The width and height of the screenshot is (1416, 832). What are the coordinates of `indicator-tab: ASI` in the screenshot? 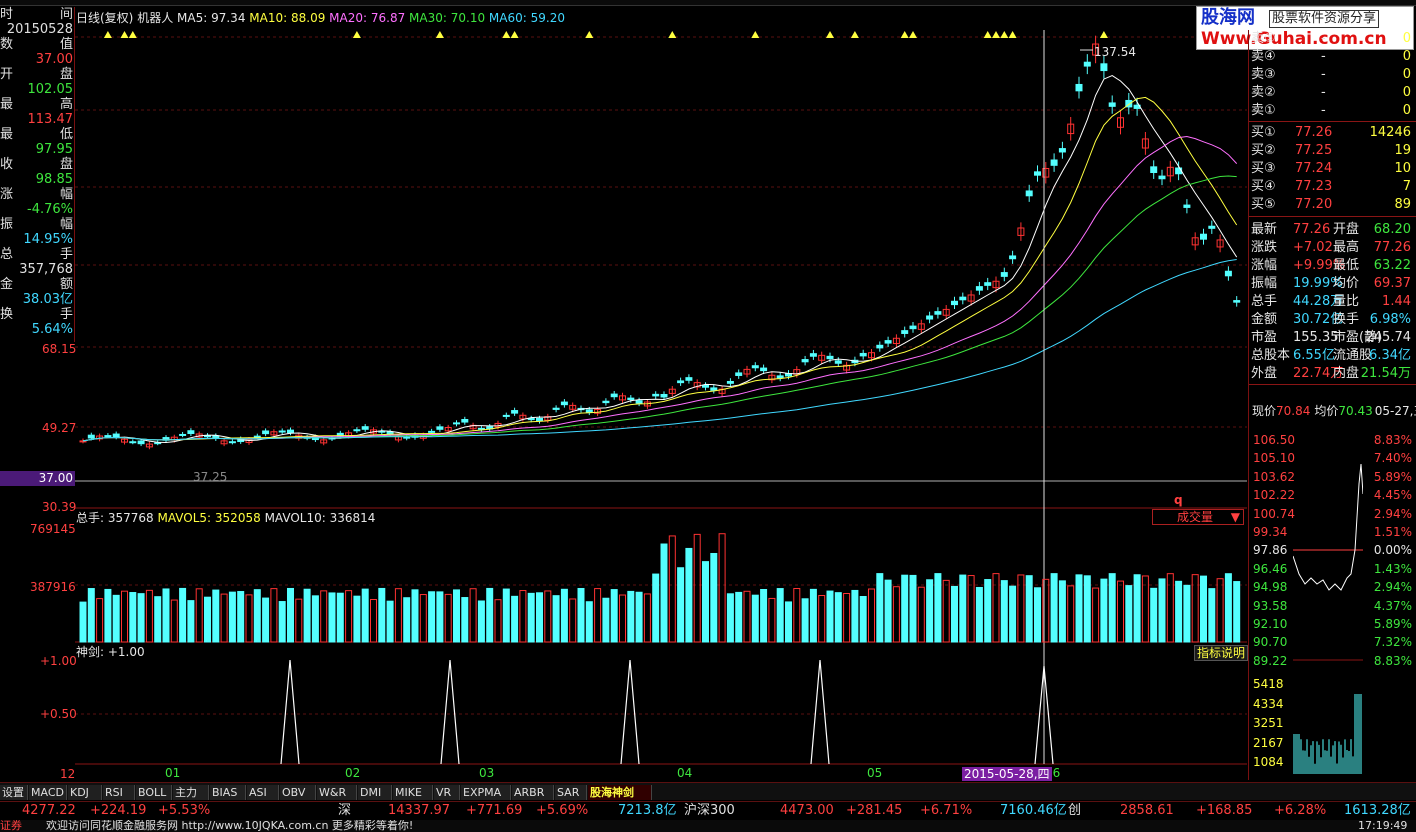 It's located at (263, 792).